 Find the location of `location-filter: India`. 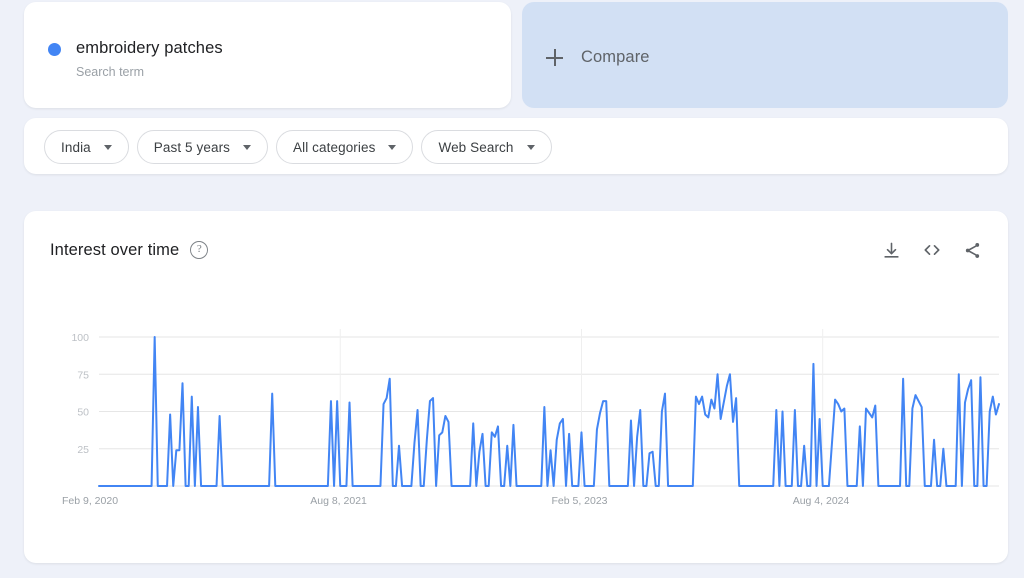

location-filter: India is located at coordinates (86, 147).